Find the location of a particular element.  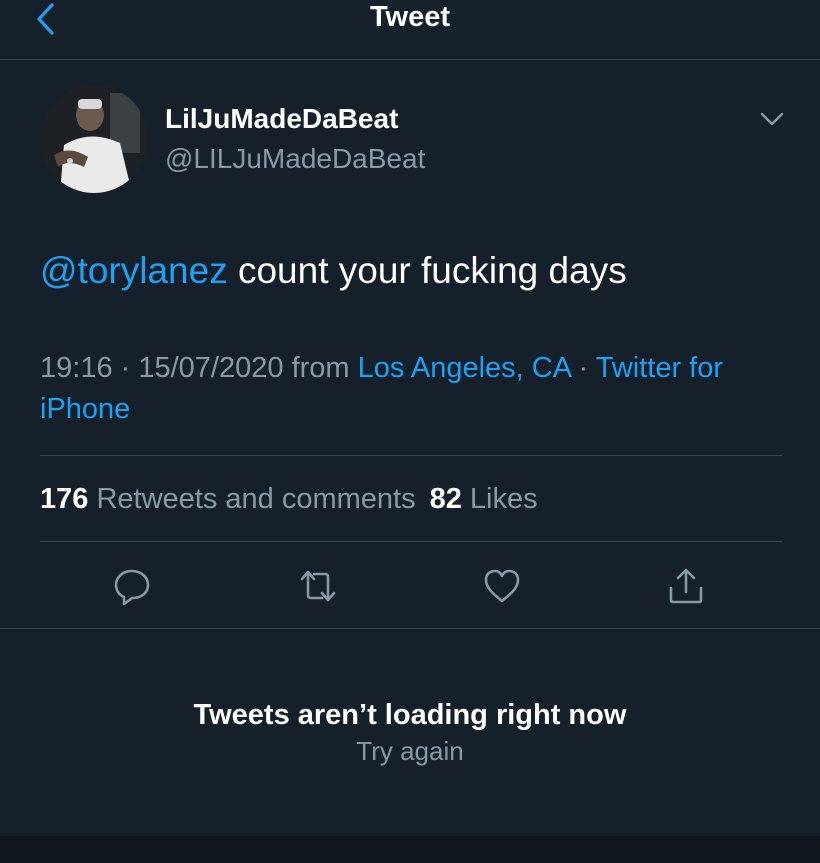

location-link: Los Angeles, CA is located at coordinates (464, 368).